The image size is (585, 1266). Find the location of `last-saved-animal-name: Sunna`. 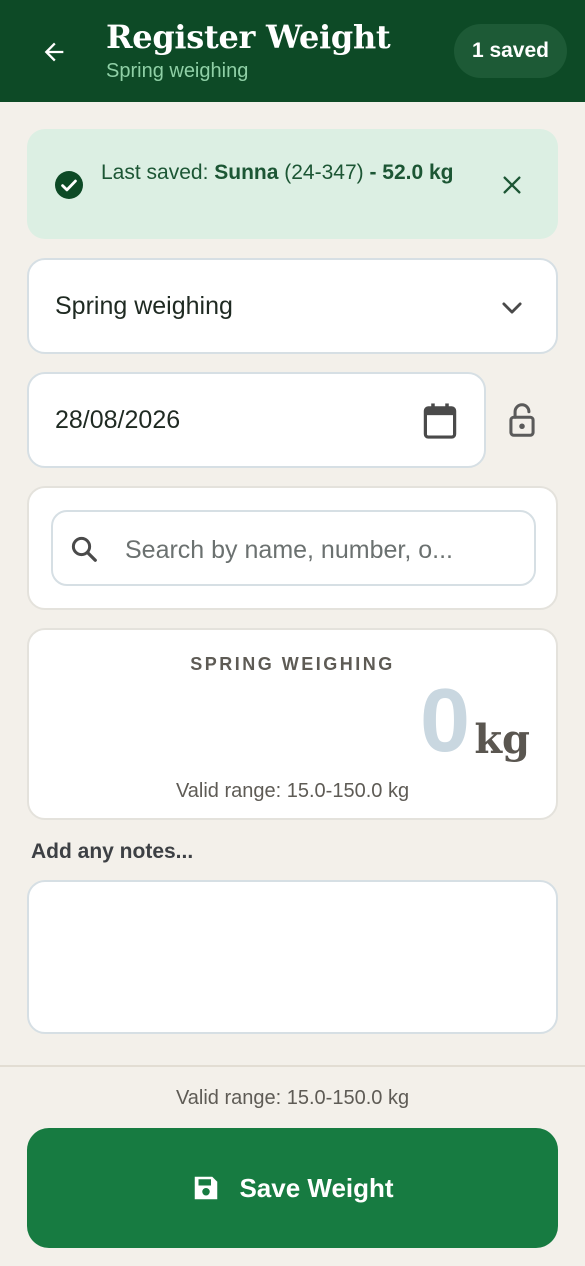

last-saved-animal-name: Sunna is located at coordinates (246, 172).